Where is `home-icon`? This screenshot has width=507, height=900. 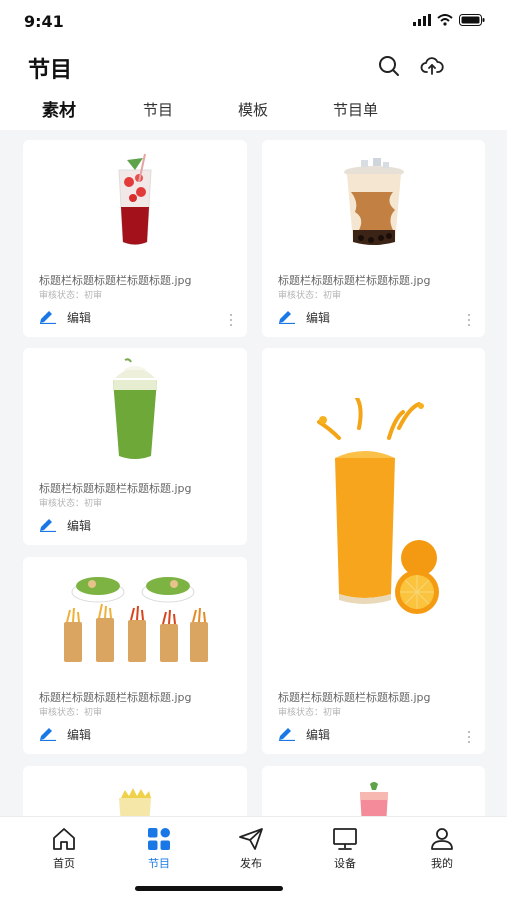 home-icon is located at coordinates (64, 839).